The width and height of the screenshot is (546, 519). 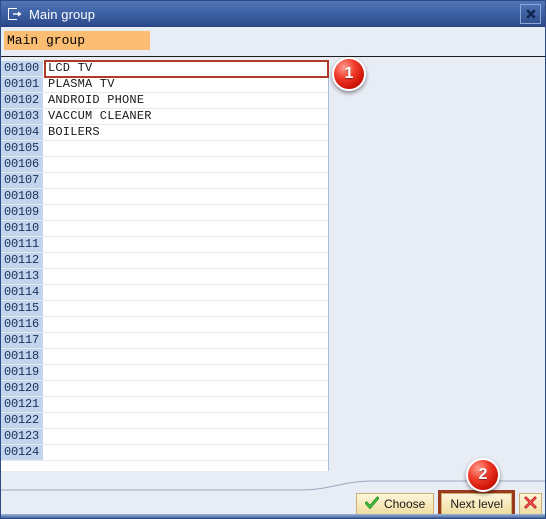 I want to click on table-row: 00122, so click(x=164, y=421).